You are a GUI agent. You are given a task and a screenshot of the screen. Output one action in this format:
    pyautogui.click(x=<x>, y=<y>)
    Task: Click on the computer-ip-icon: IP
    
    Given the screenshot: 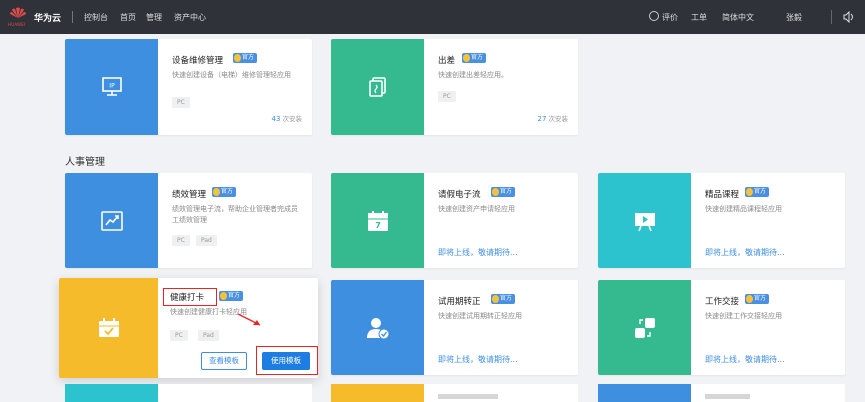 What is the action you would take?
    pyautogui.click(x=111, y=86)
    